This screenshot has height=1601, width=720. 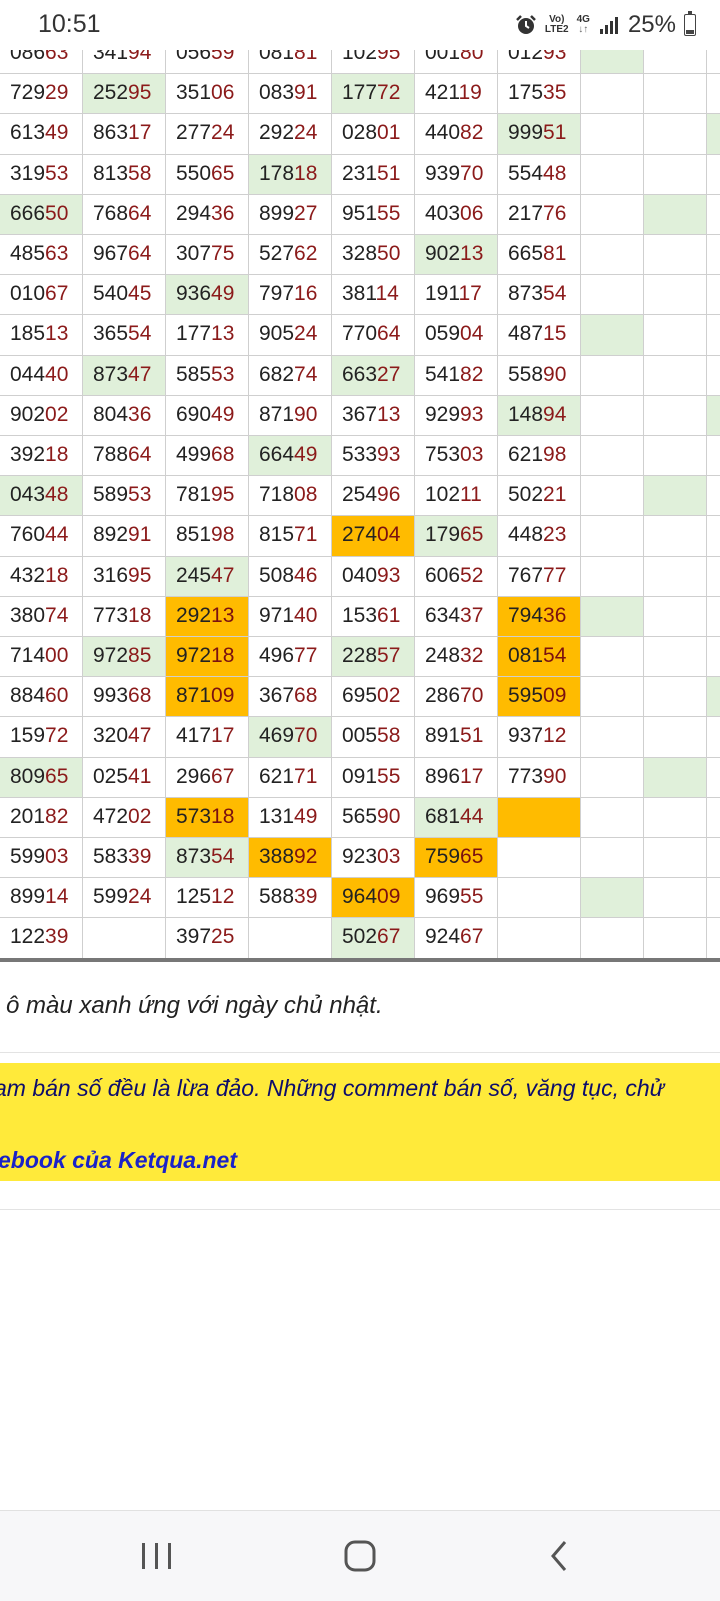 What do you see at coordinates (28, 93) in the screenshot?
I see `cell-head-digits: 729` at bounding box center [28, 93].